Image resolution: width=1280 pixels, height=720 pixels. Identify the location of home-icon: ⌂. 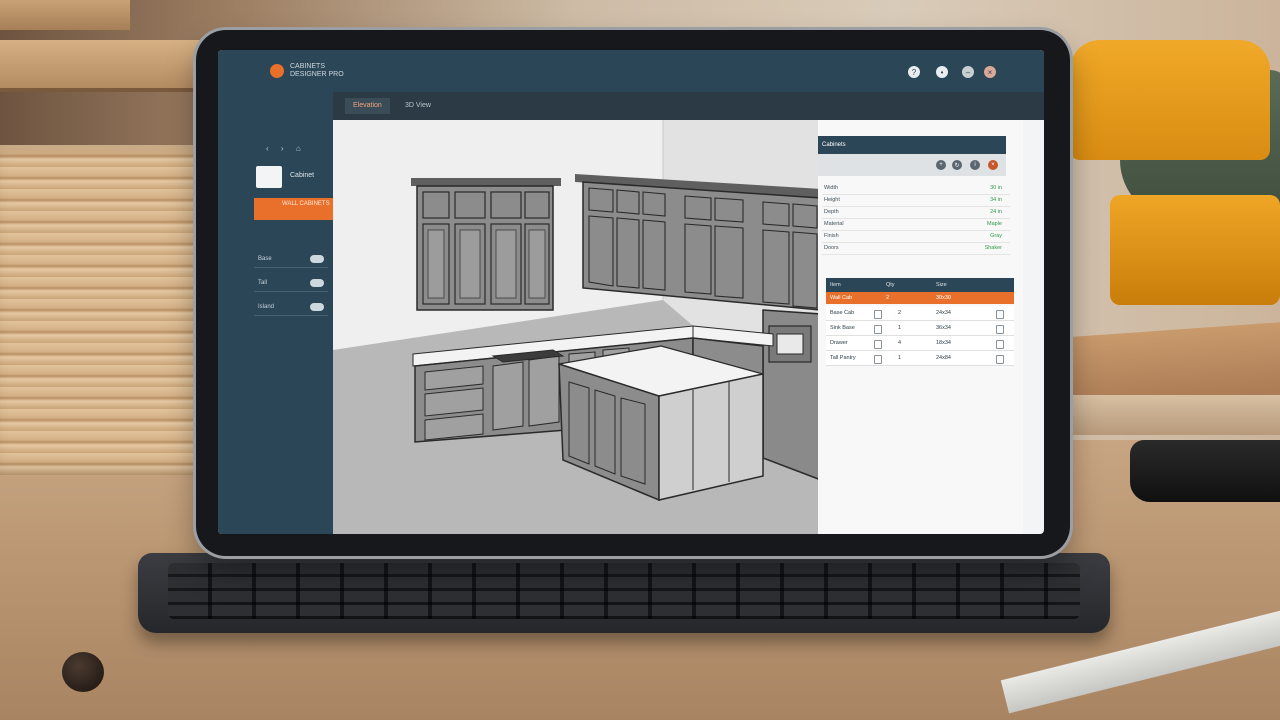
(298, 148).